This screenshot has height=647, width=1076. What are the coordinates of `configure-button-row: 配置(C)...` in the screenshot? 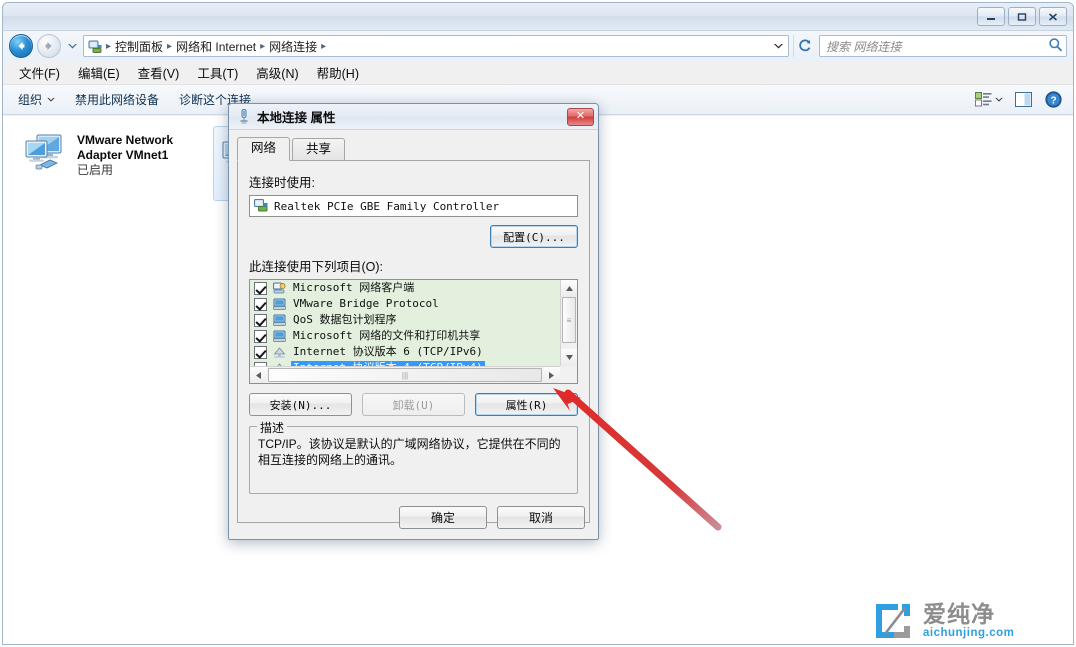 It's located at (413, 236).